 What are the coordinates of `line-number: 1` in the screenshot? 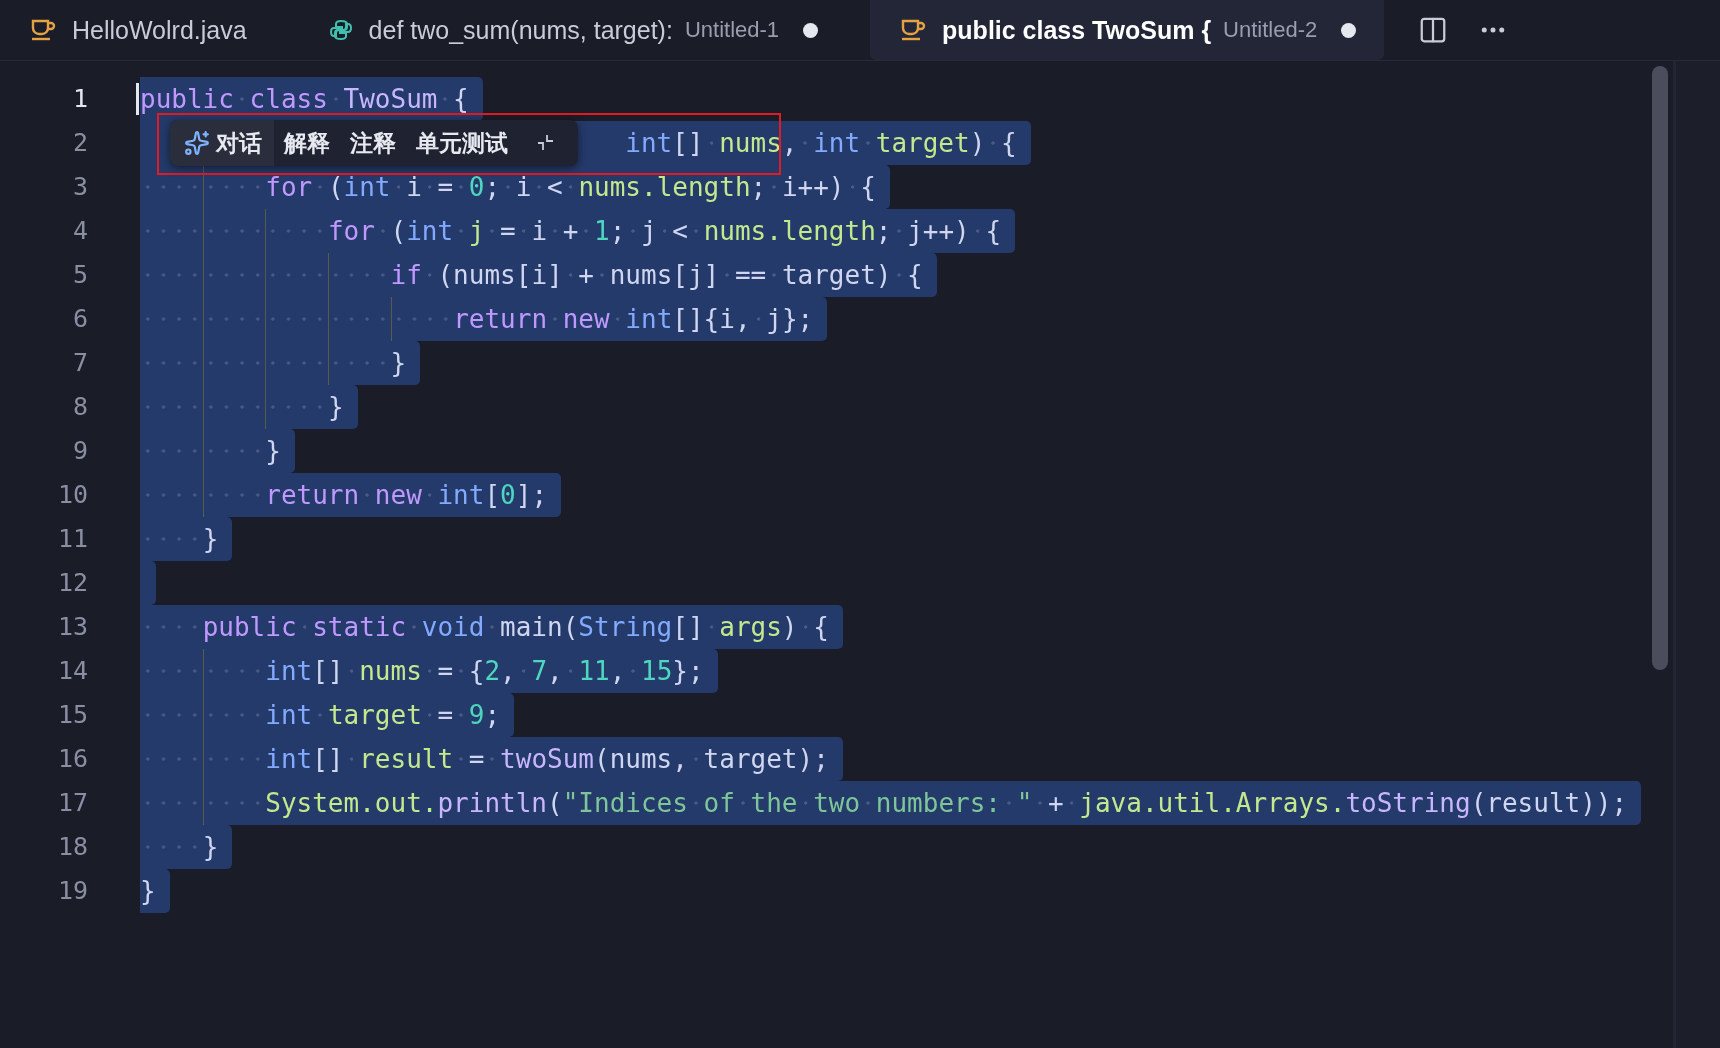 It's located at (79, 99).